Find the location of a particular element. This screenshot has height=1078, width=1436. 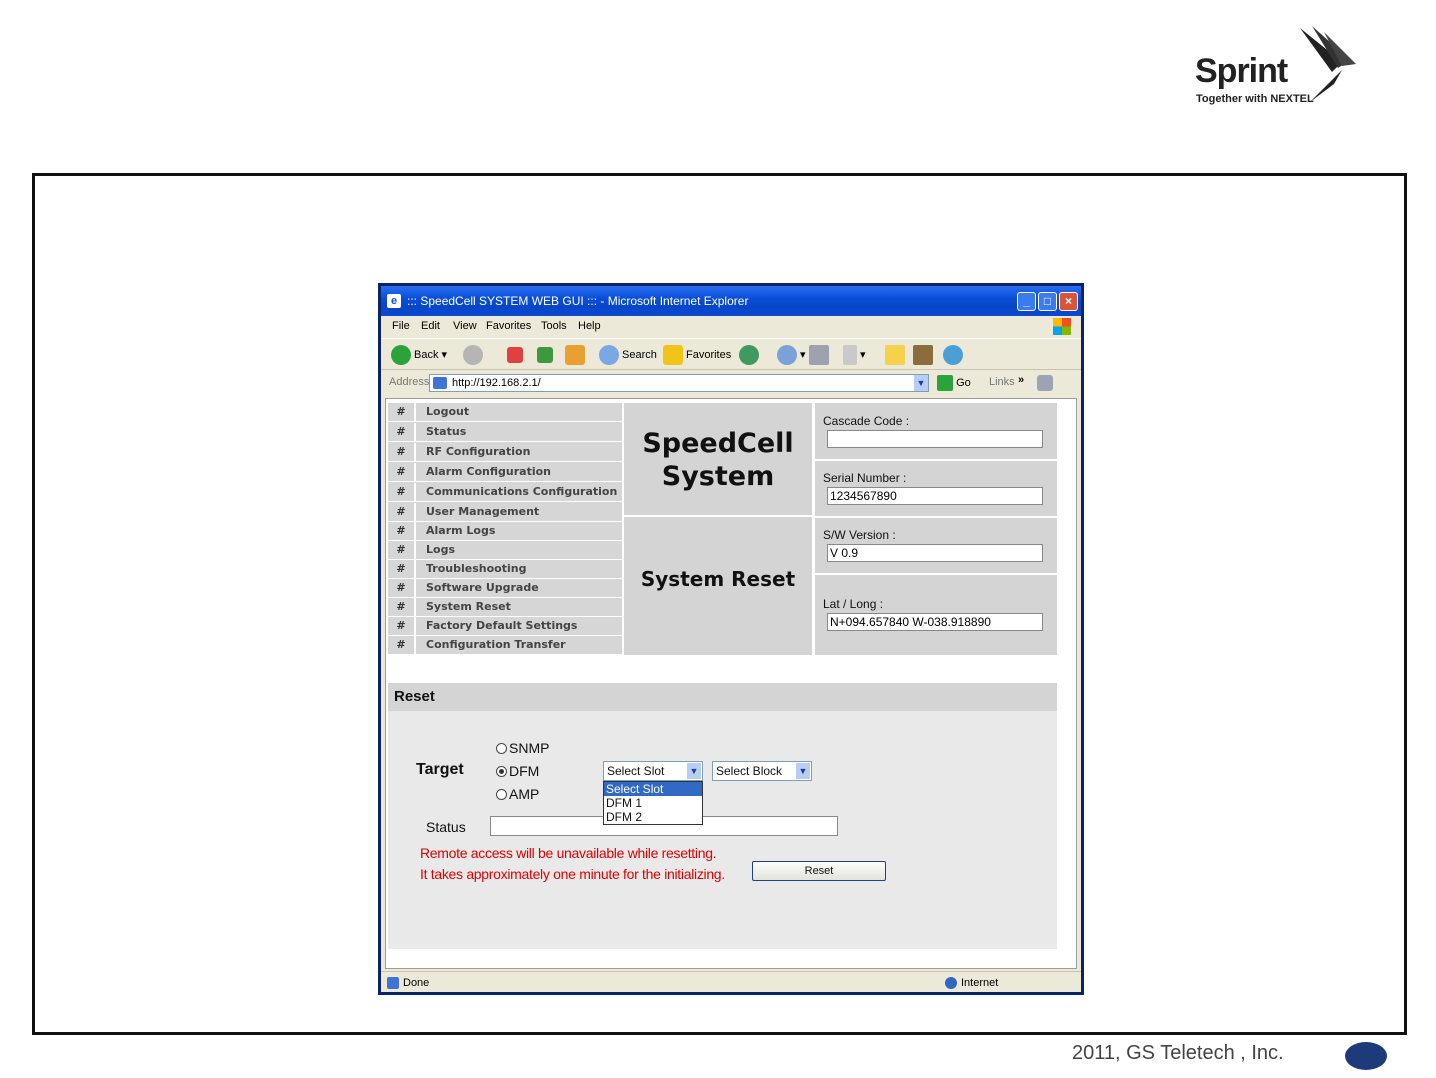

back-label: Back is located at coordinates (426, 355).